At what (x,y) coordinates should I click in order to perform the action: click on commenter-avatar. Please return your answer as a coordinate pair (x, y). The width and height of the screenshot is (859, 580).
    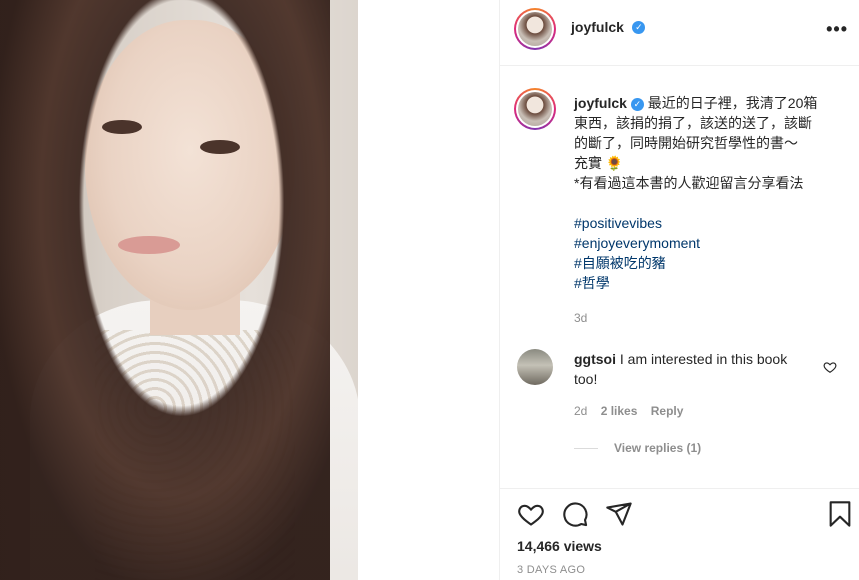
    Looking at the image, I should click on (535, 367).